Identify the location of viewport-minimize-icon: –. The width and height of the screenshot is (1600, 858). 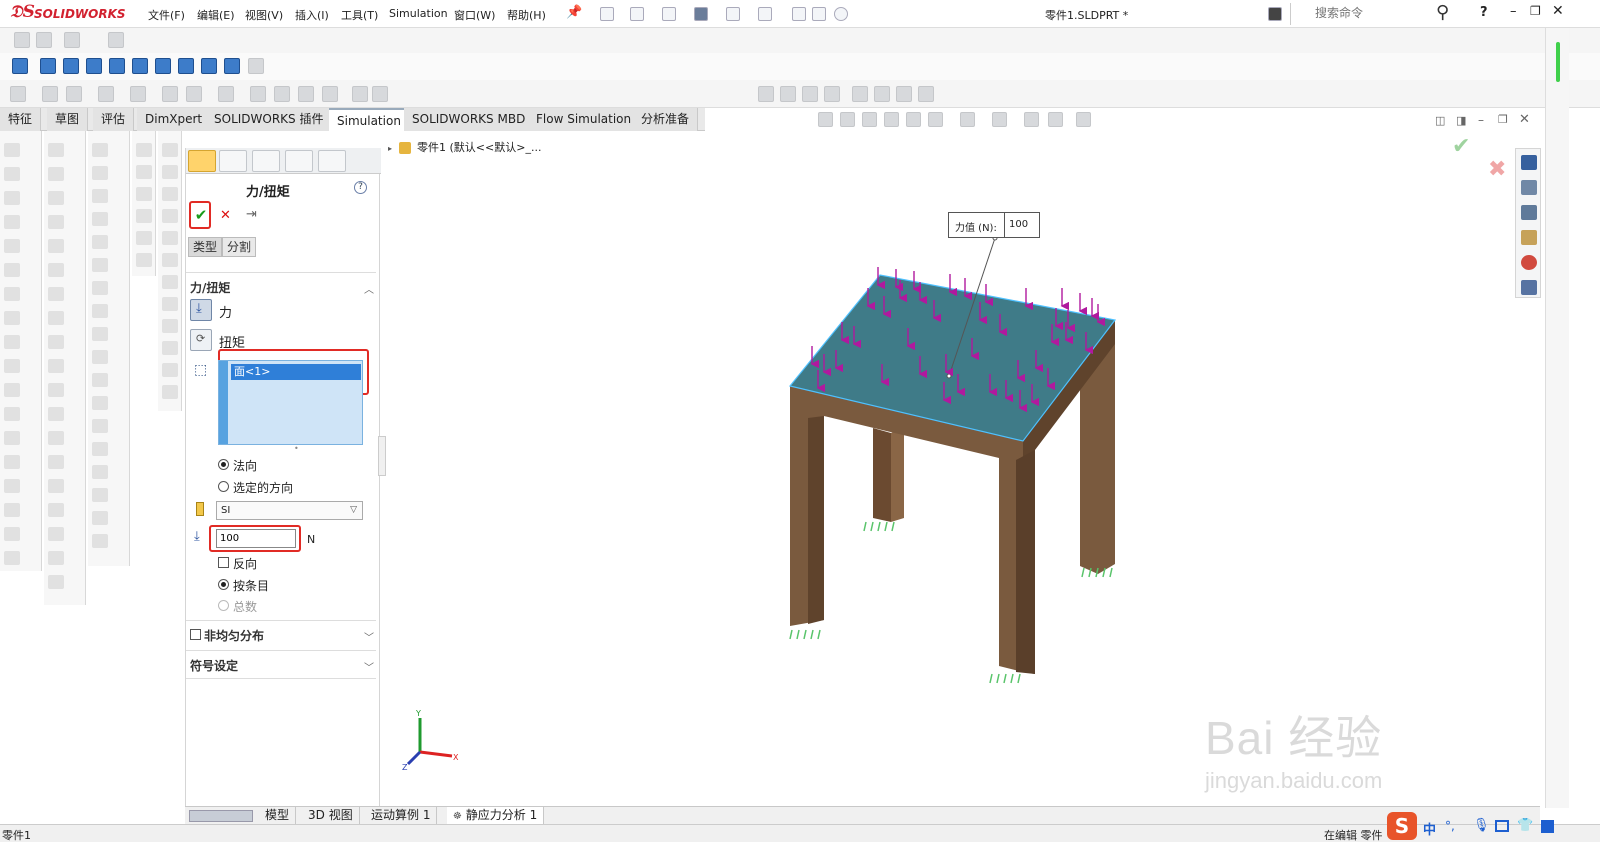
(1481, 120).